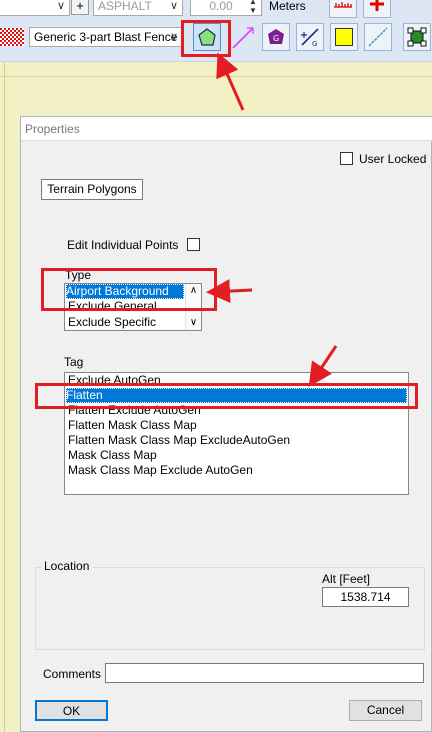  What do you see at coordinates (229, 291) in the screenshot?
I see `annotation-arrow-type` at bounding box center [229, 291].